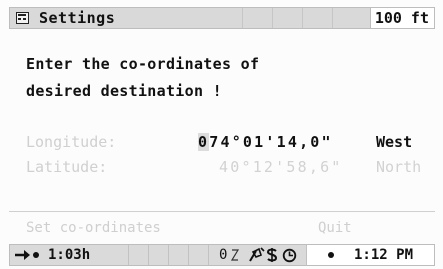 The width and height of the screenshot is (443, 269). What do you see at coordinates (289, 255) in the screenshot?
I see `clock-icon` at bounding box center [289, 255].